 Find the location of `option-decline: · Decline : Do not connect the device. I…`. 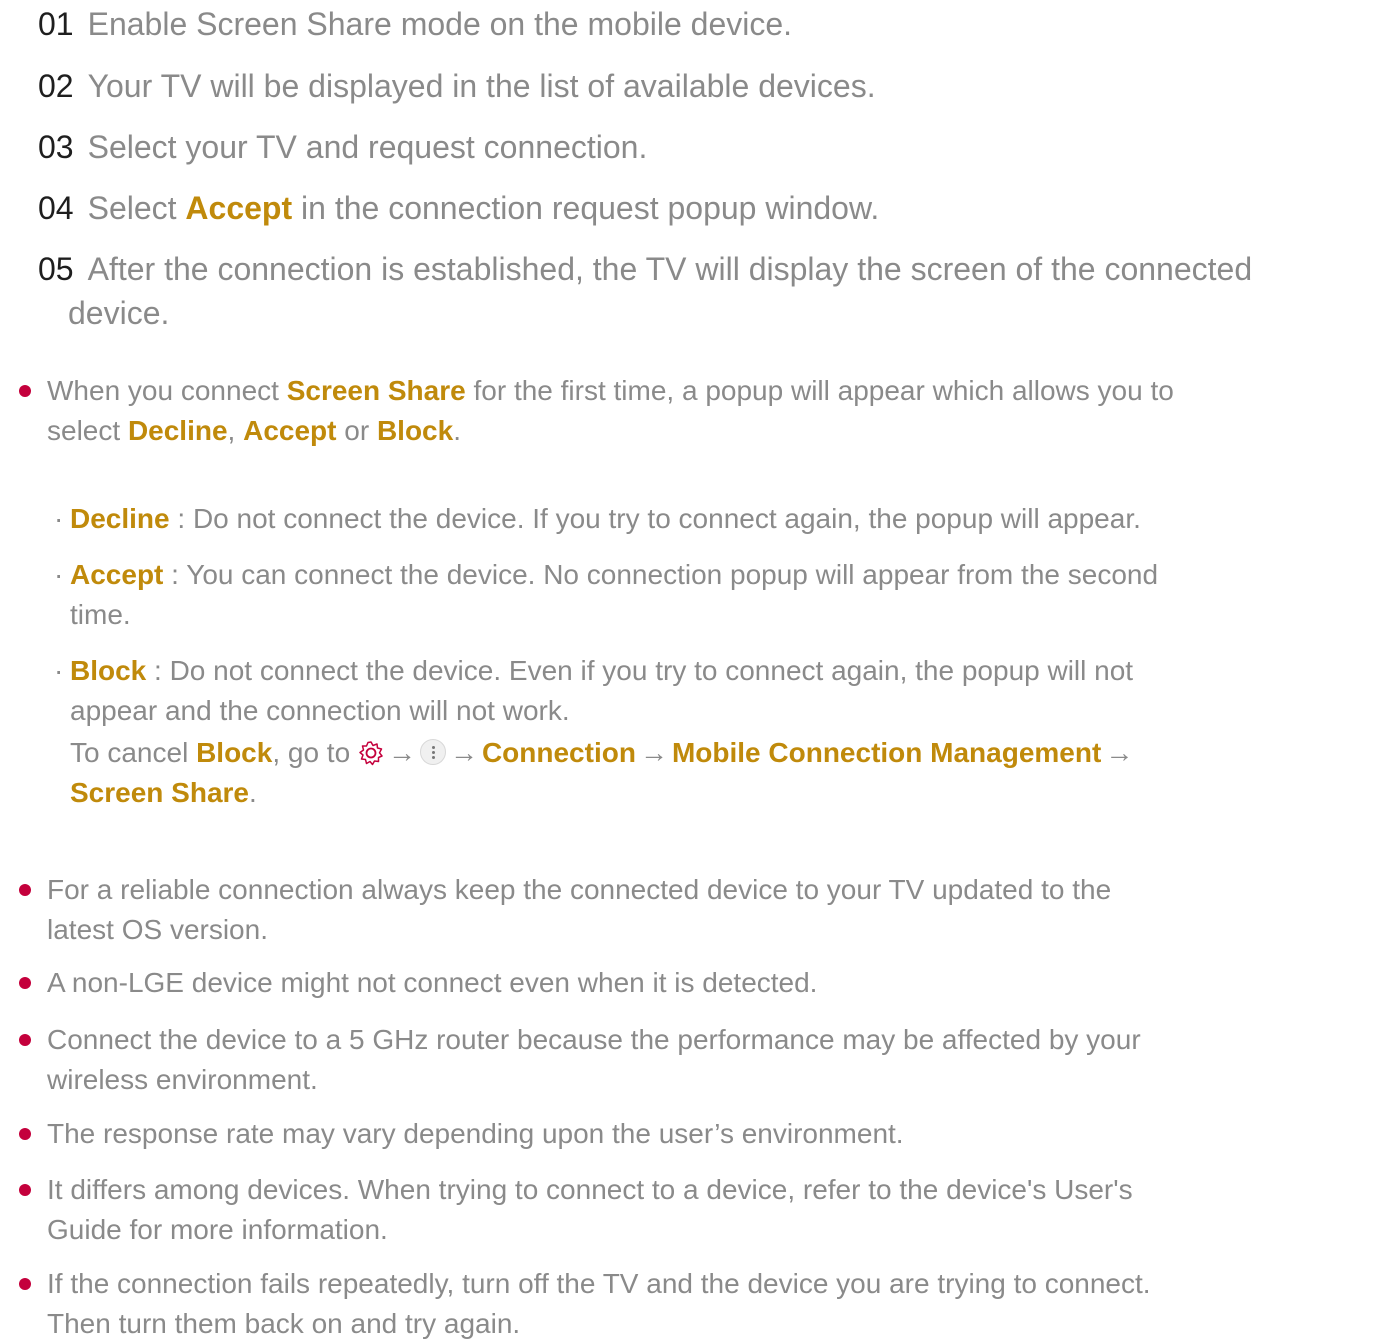

option-decline: · Decline : Do not connect the device. I… is located at coordinates (707, 519).